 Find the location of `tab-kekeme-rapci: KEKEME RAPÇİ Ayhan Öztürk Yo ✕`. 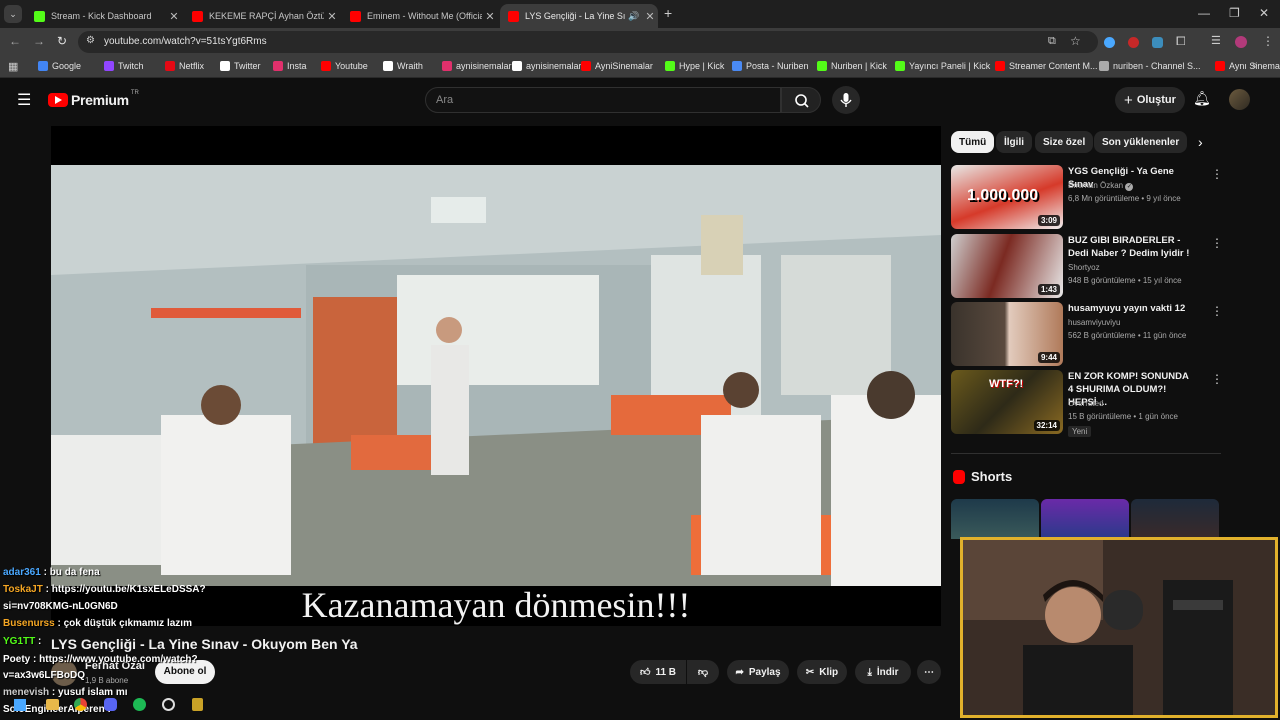

tab-kekeme-rapci: KEKEME RAPÇİ Ayhan Öztürk Yo ✕ is located at coordinates (262, 16).